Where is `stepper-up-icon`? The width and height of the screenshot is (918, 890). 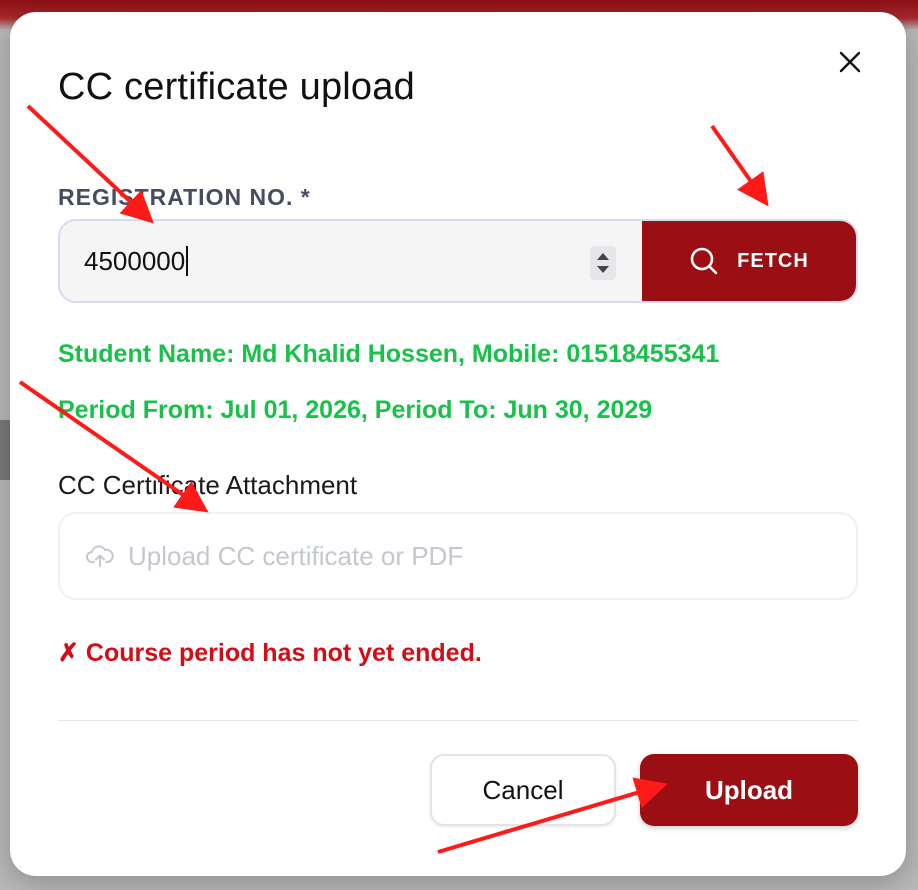 stepper-up-icon is located at coordinates (603, 256).